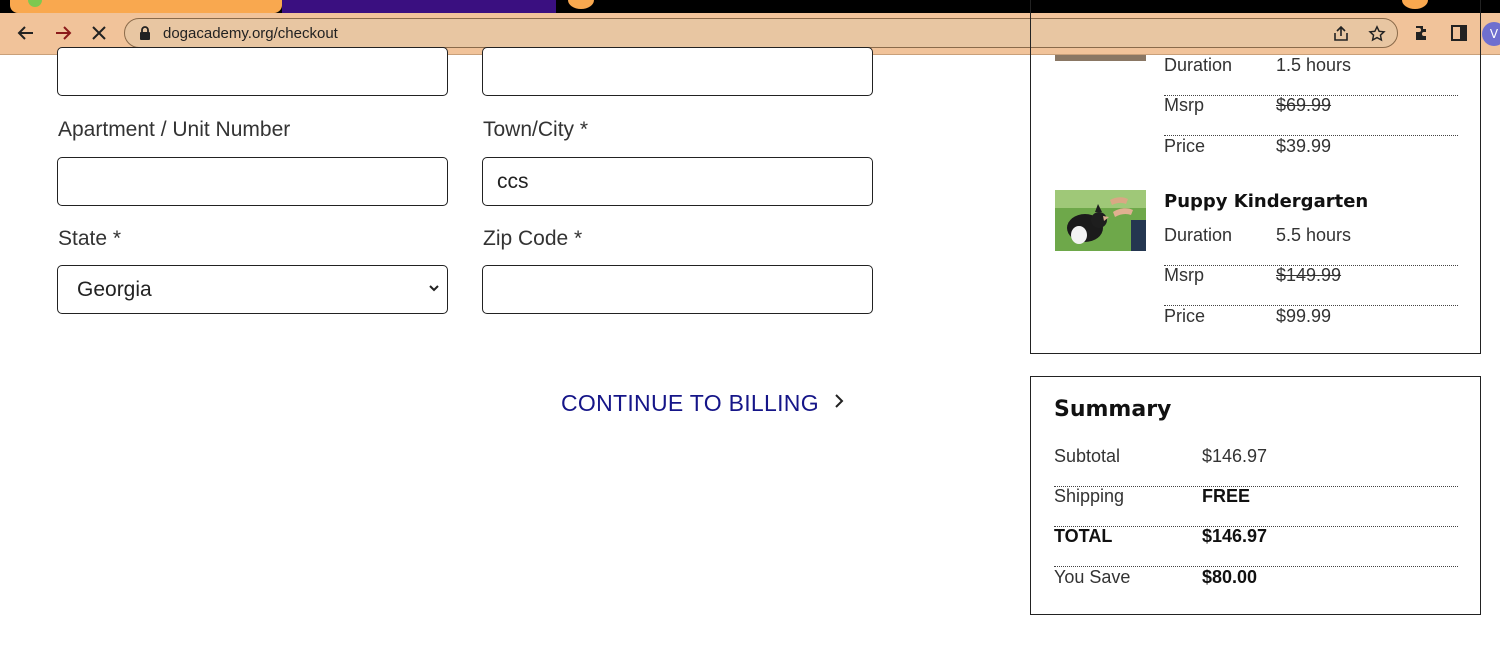 This screenshot has height=670, width=1500. Describe the element at coordinates (677, 181) in the screenshot. I see `town-input: ccs` at that location.